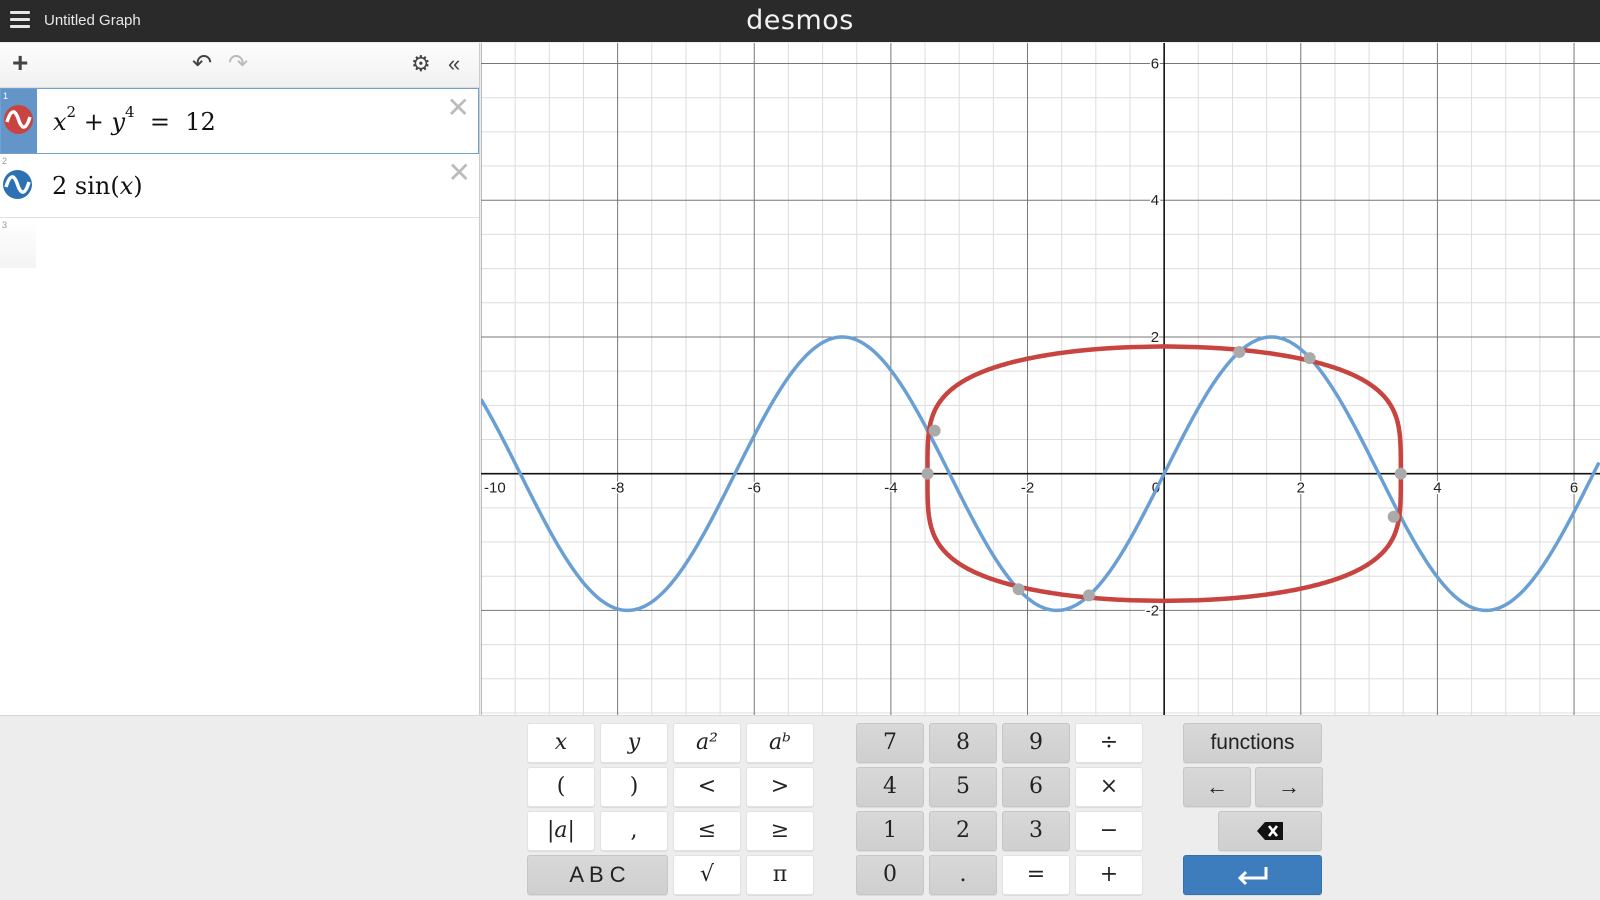 The image size is (1600, 900). What do you see at coordinates (634, 831) in the screenshot?
I see `comma-key: ,` at bounding box center [634, 831].